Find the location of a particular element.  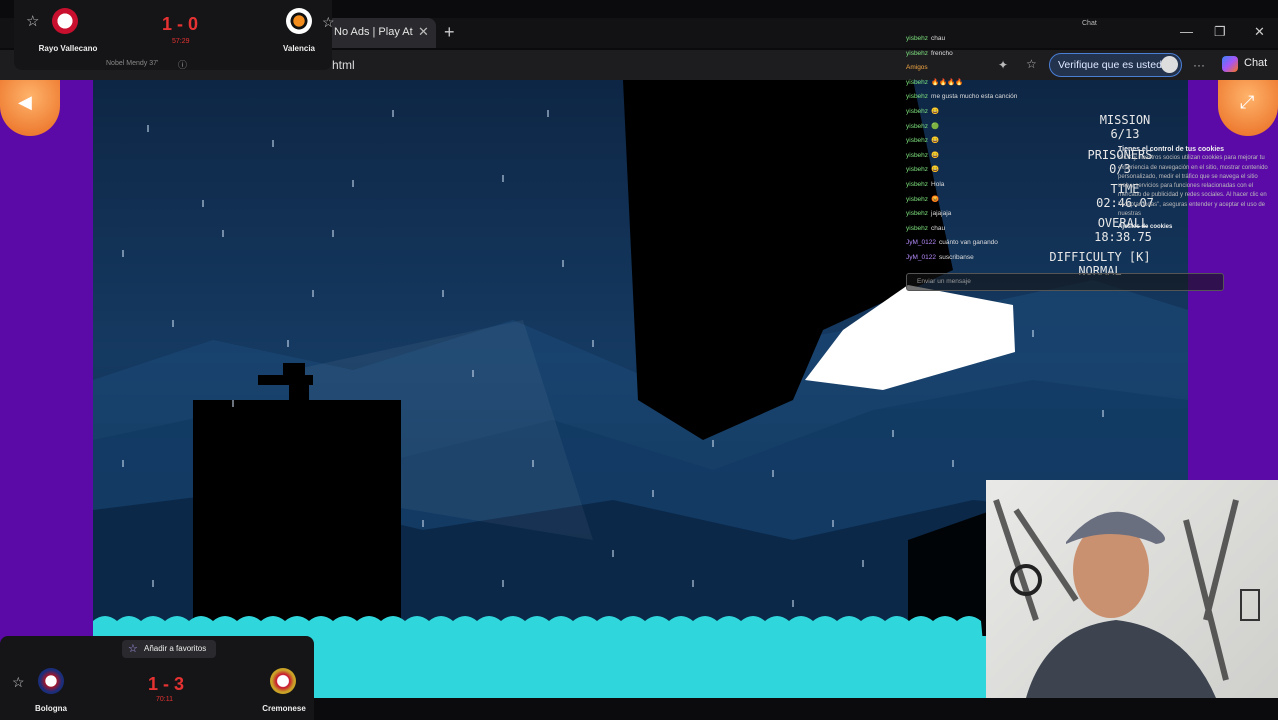

chat-text: frencho is located at coordinates (942, 53).